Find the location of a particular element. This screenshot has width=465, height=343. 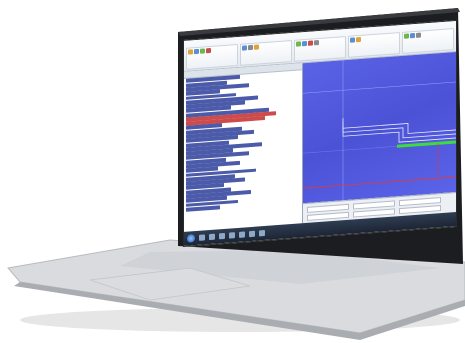

folder-icon is located at coordinates (202, 237).